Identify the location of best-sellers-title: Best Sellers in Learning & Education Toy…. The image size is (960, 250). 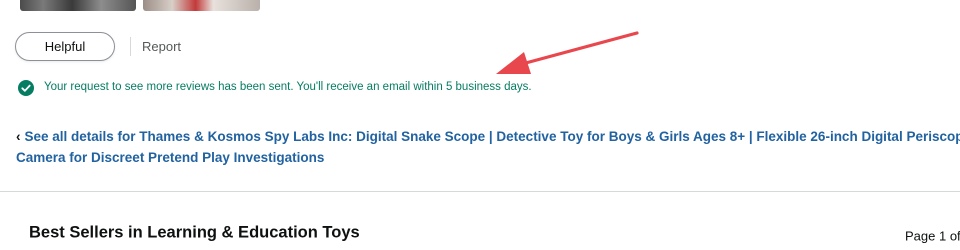
(194, 232).